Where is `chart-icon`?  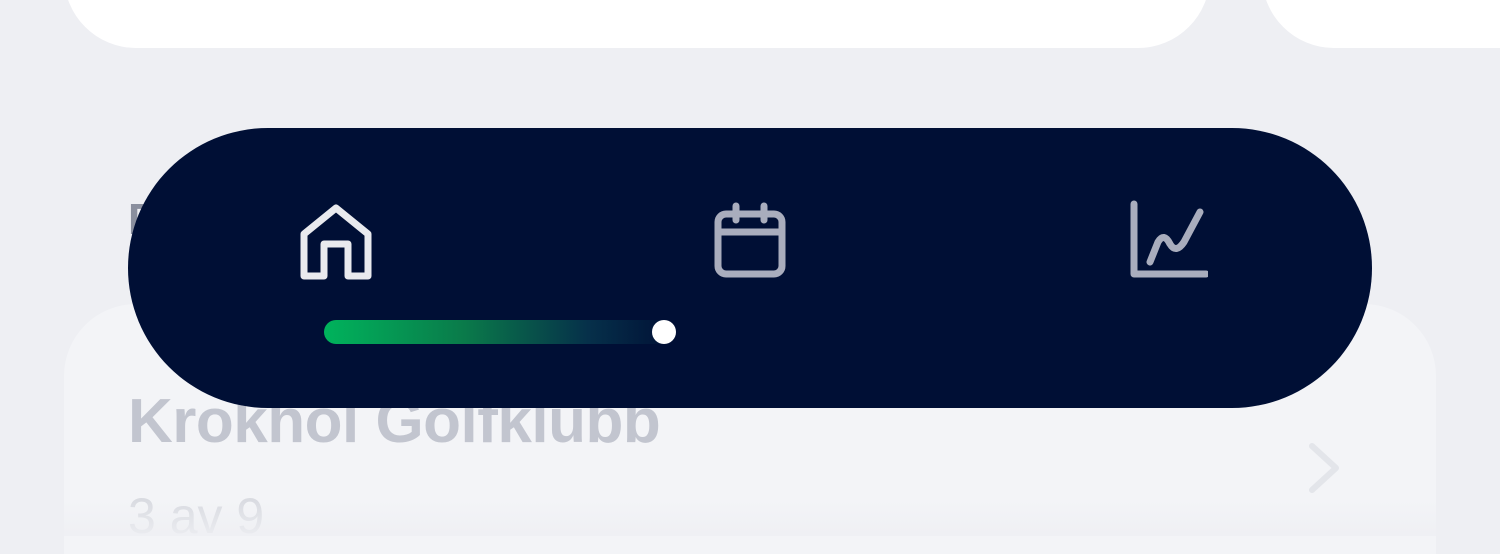 chart-icon is located at coordinates (1169, 239).